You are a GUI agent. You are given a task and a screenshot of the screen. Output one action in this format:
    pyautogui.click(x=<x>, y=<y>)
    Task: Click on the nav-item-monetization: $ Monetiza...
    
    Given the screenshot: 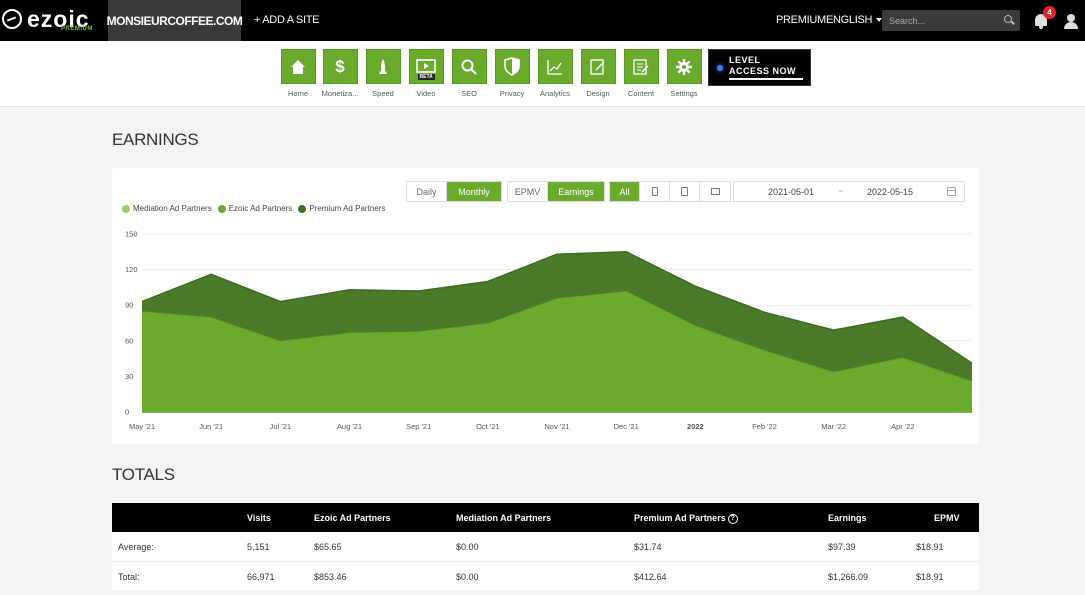 What is the action you would take?
    pyautogui.click(x=340, y=77)
    